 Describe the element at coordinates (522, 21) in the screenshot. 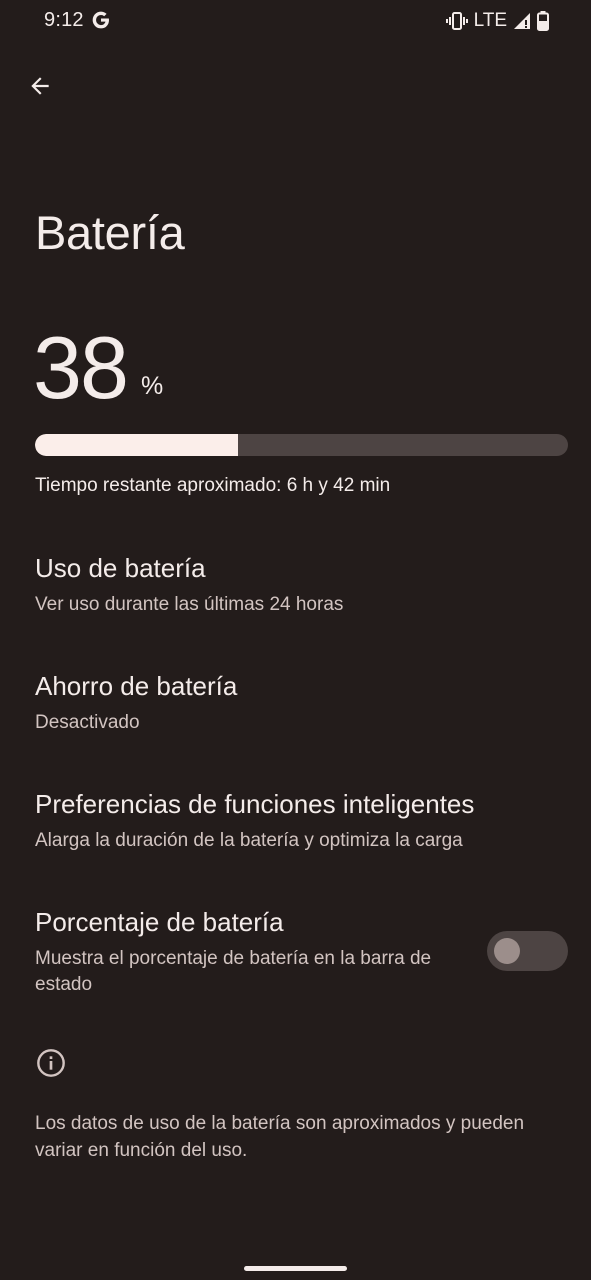

I see `signal-icon` at that location.